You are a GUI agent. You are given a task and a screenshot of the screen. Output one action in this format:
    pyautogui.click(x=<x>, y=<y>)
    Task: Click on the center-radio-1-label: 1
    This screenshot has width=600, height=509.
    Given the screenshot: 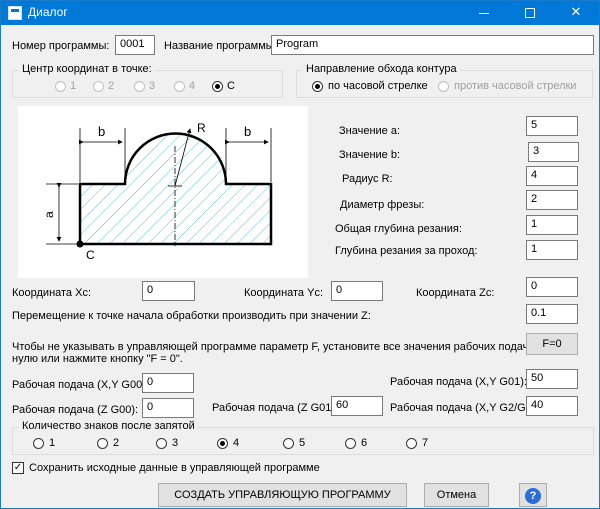 What is the action you would take?
    pyautogui.click(x=73, y=86)
    